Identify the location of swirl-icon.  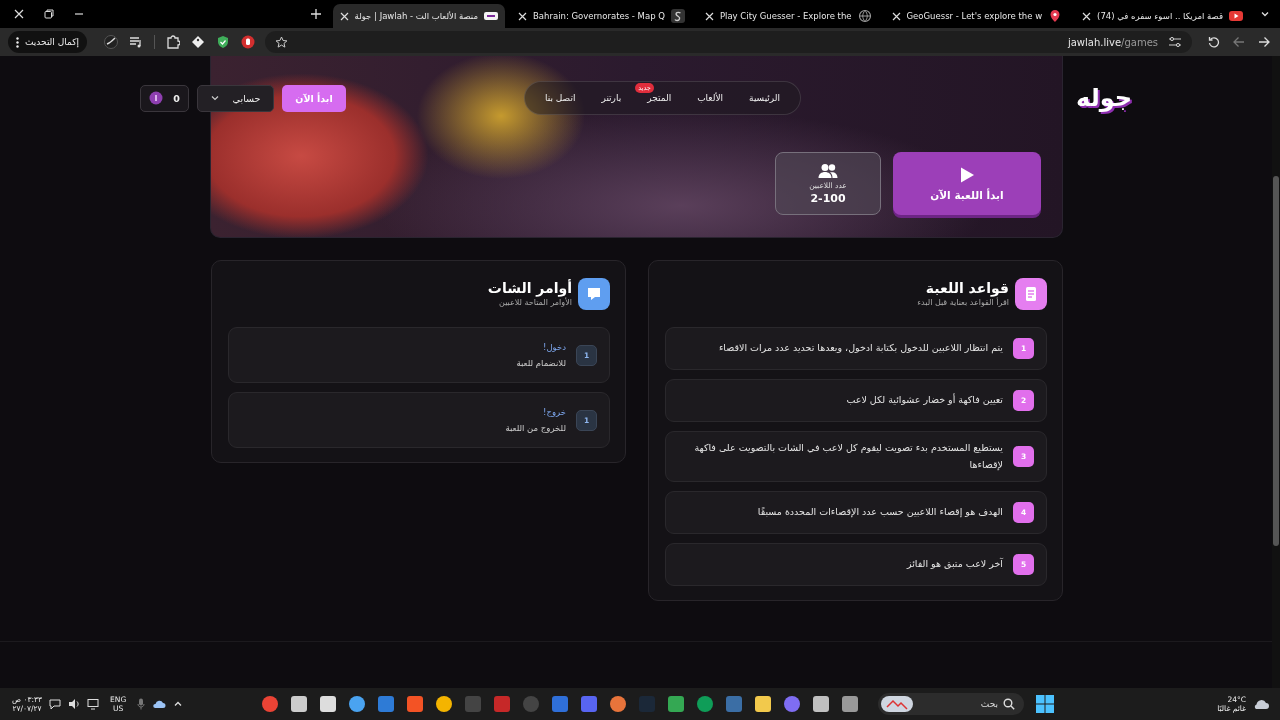
(677, 16).